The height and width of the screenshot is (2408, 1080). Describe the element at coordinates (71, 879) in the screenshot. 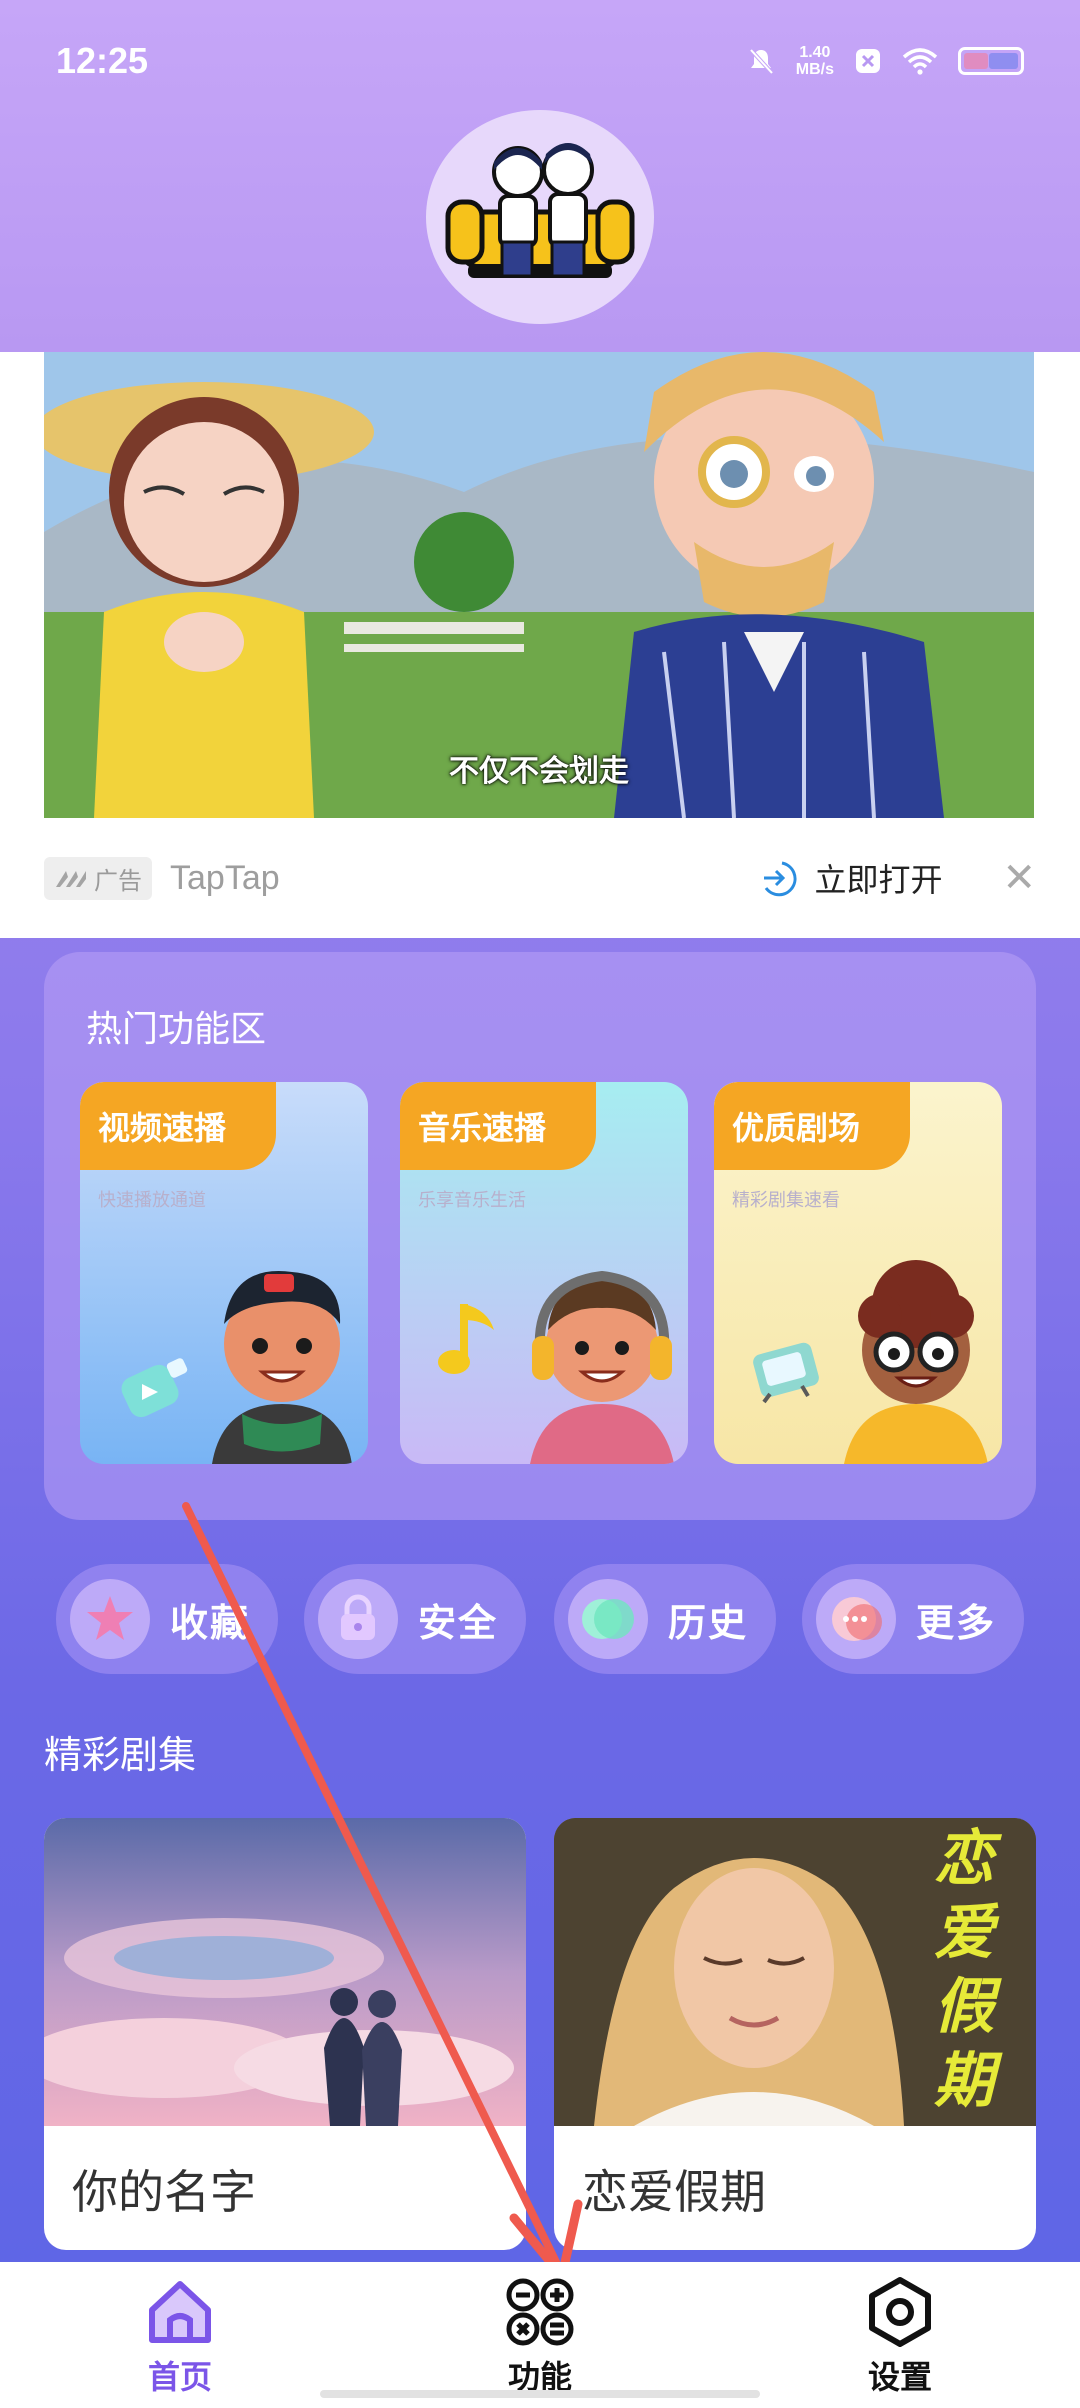

I see `ad-network-icon` at that location.